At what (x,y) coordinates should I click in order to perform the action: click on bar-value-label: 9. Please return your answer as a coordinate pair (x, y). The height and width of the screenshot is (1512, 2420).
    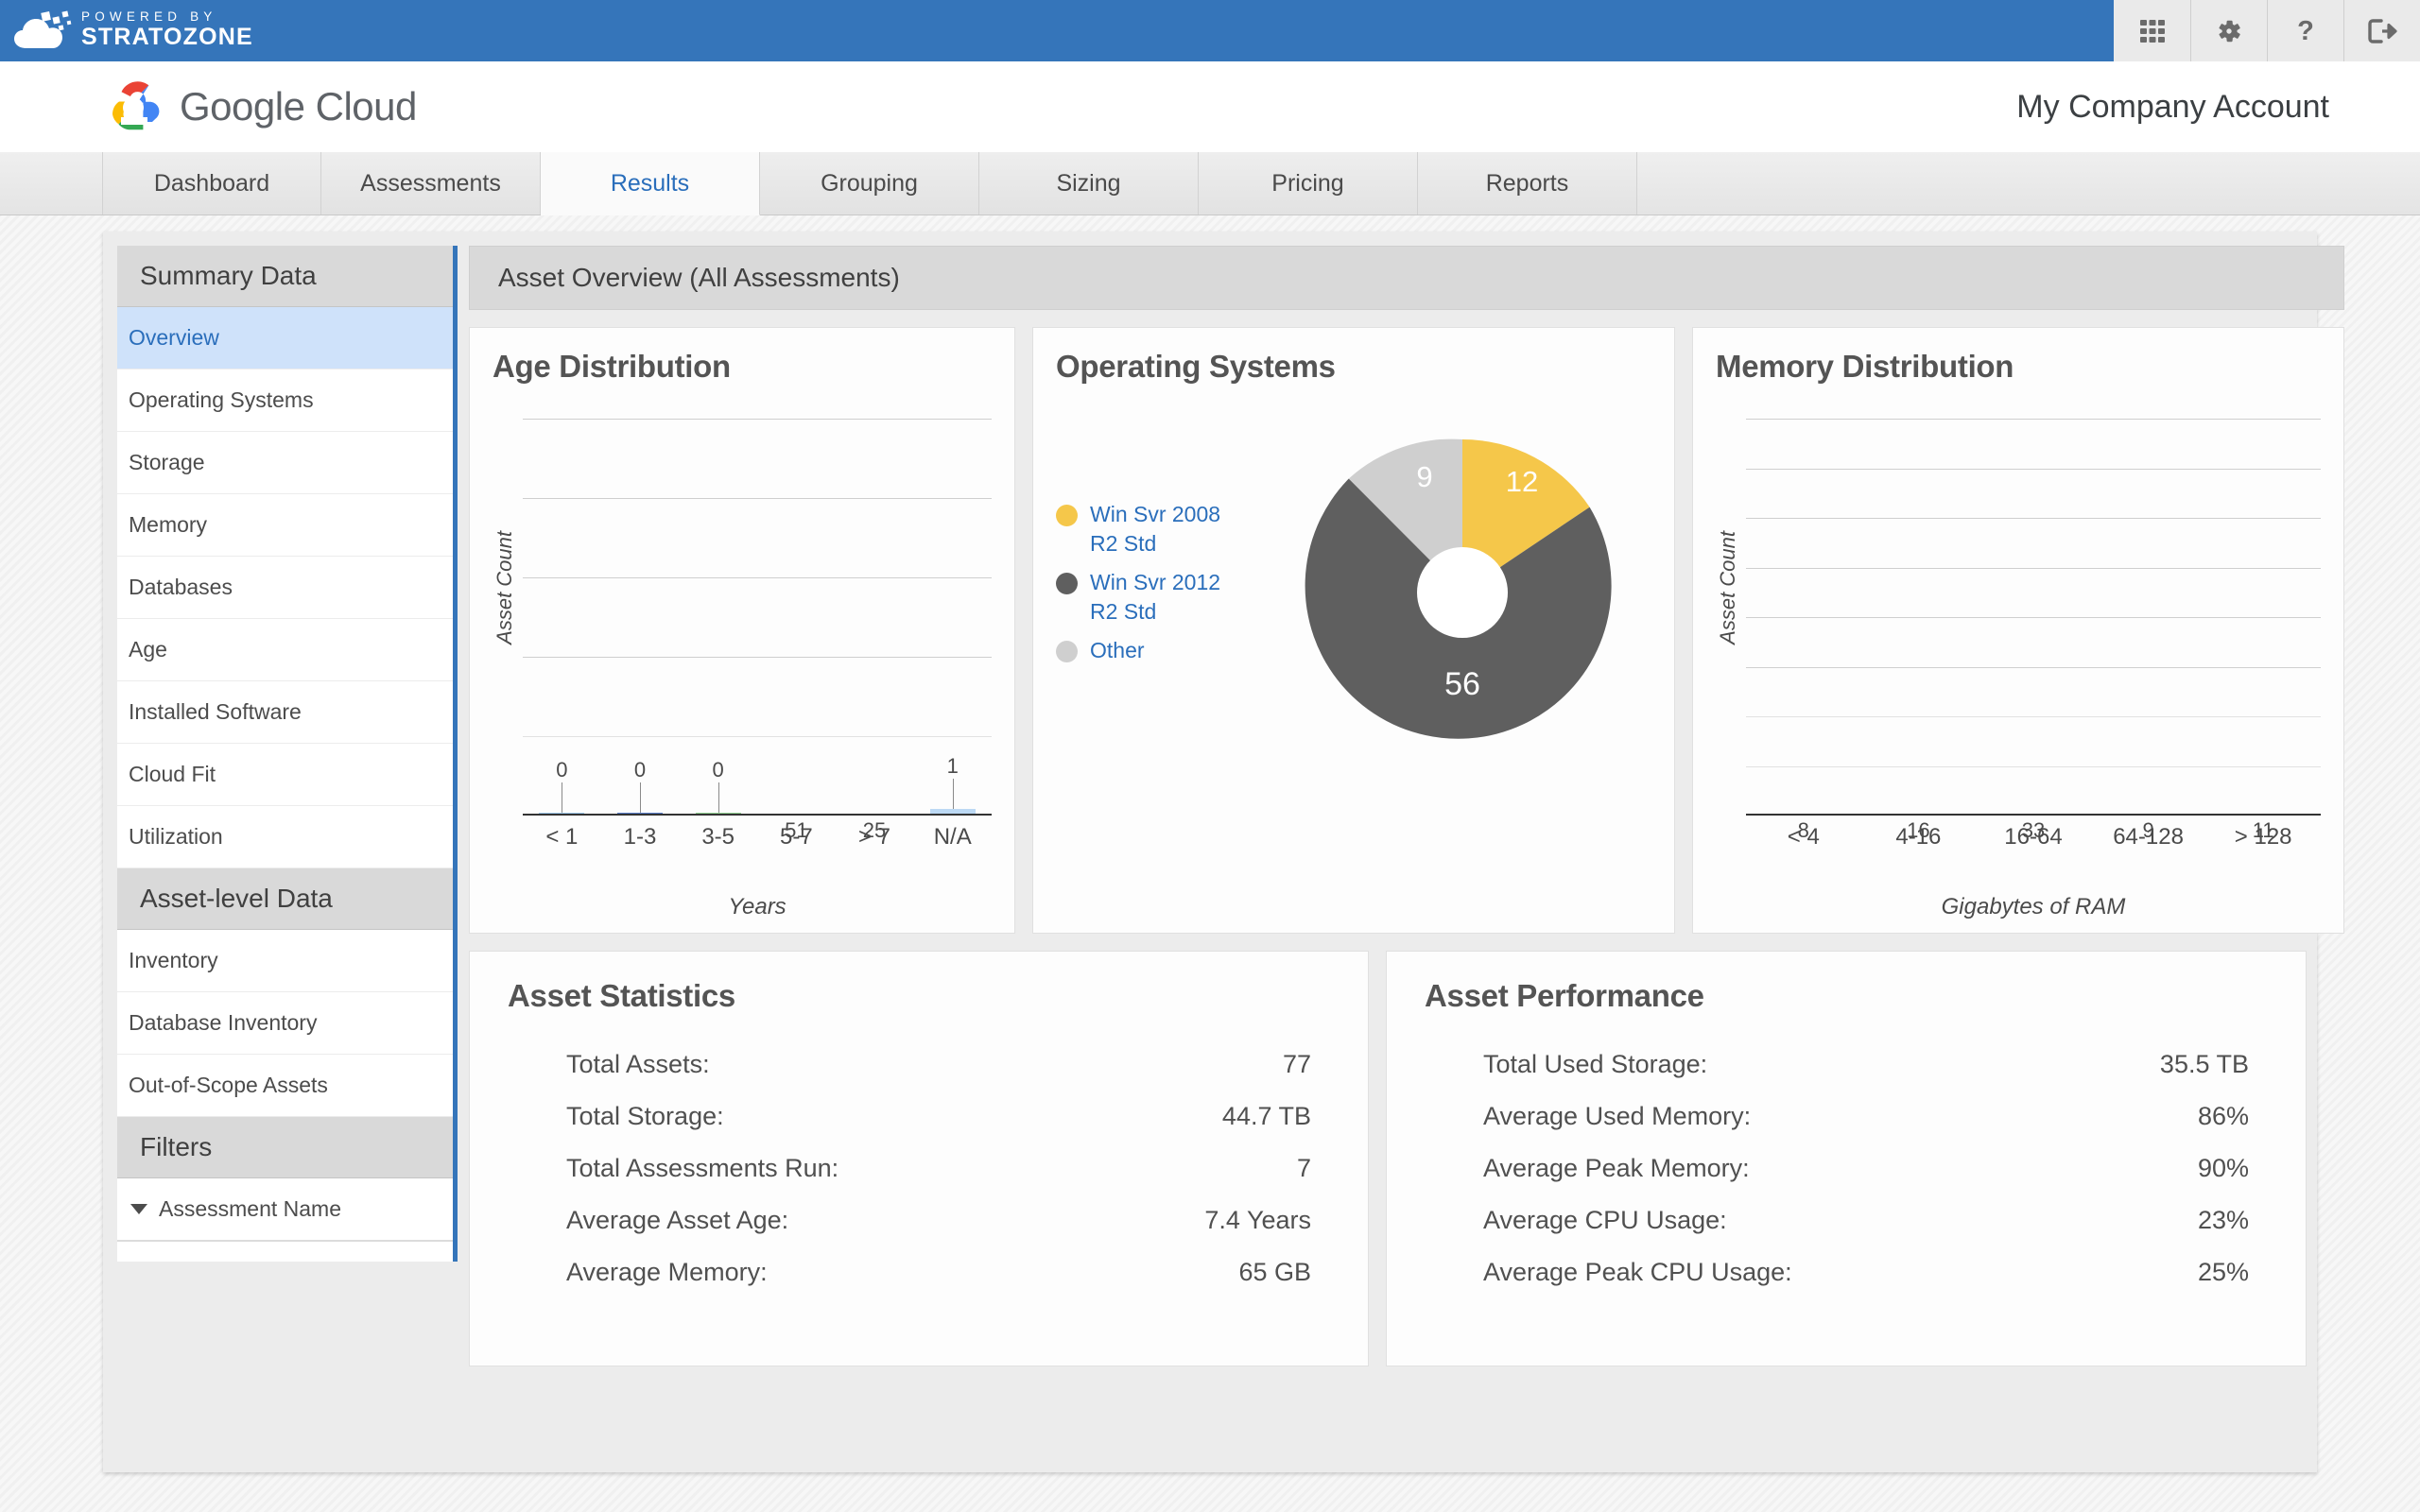
    Looking at the image, I should click on (2148, 830).